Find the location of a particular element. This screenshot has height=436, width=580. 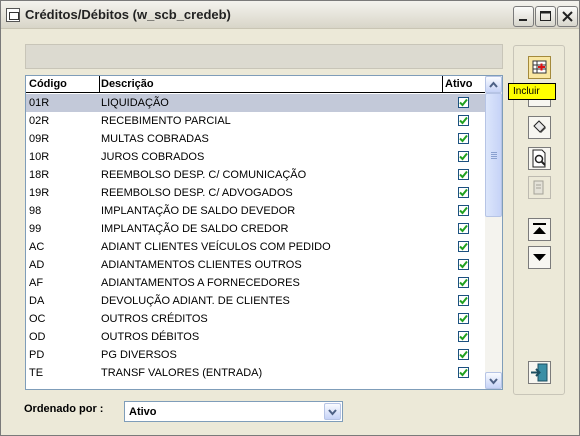

header-panel is located at coordinates (264, 56).